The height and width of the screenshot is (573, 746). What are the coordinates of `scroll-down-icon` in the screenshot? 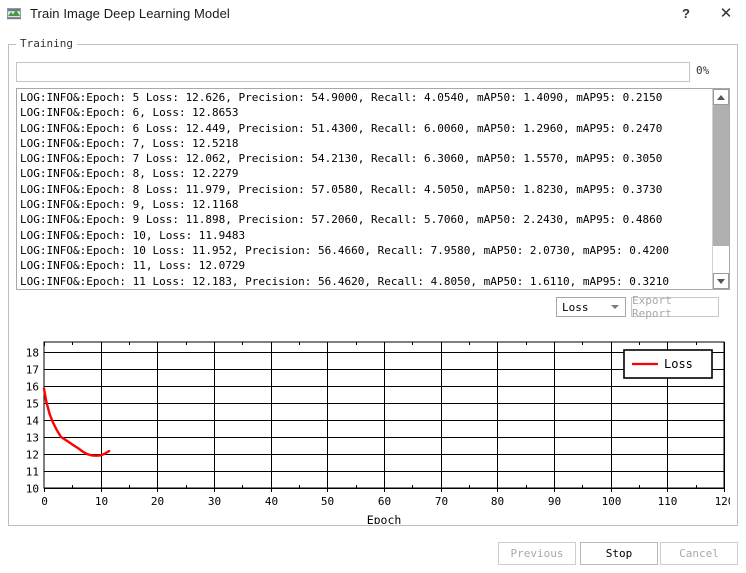 It's located at (721, 281).